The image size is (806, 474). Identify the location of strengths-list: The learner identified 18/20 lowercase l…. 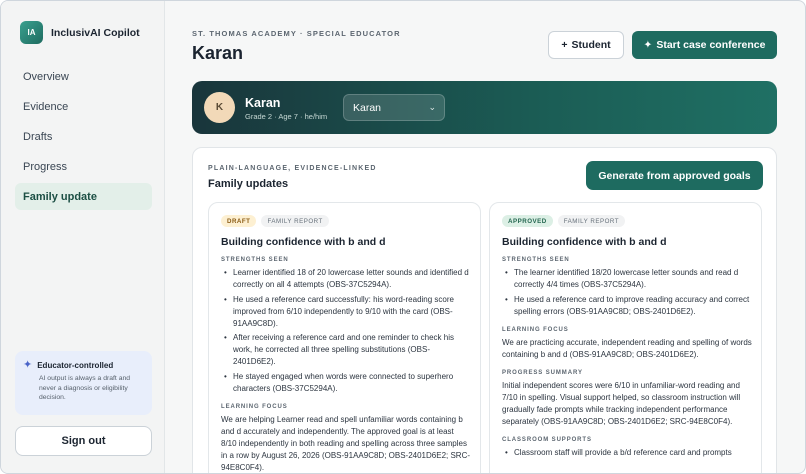
(627, 292).